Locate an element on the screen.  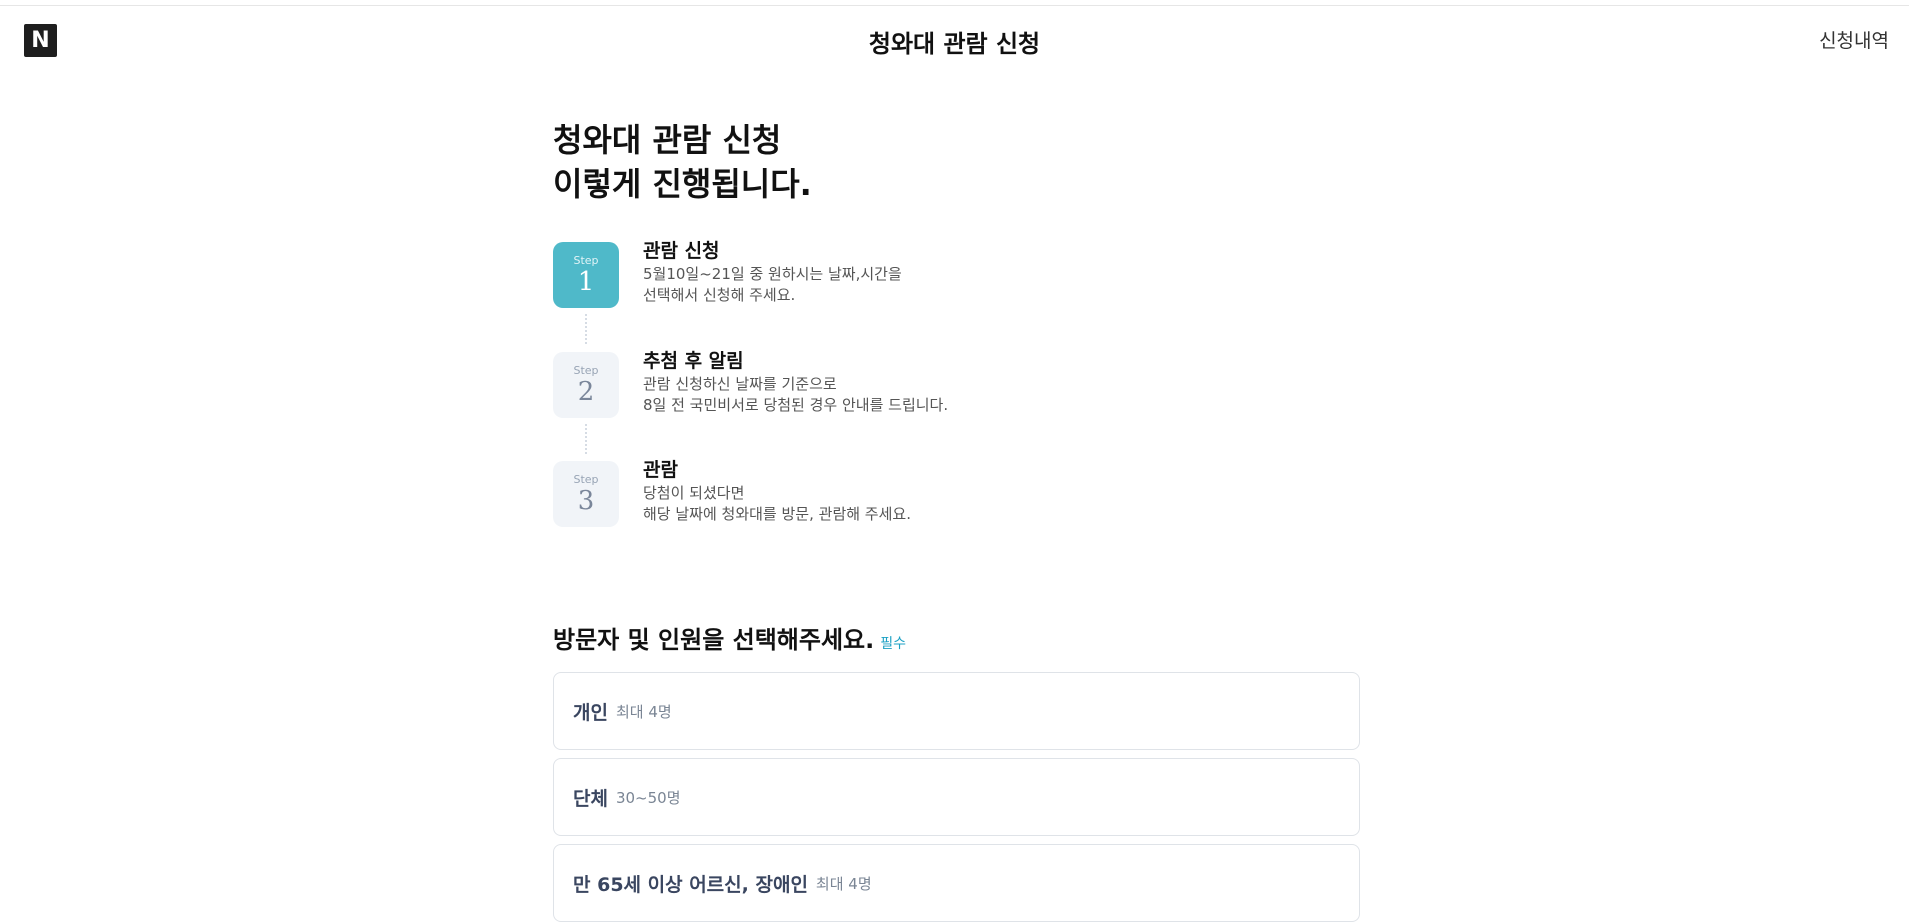
app-header: N 청와대 관람 신청 신청내역 is located at coordinates (954, 39).